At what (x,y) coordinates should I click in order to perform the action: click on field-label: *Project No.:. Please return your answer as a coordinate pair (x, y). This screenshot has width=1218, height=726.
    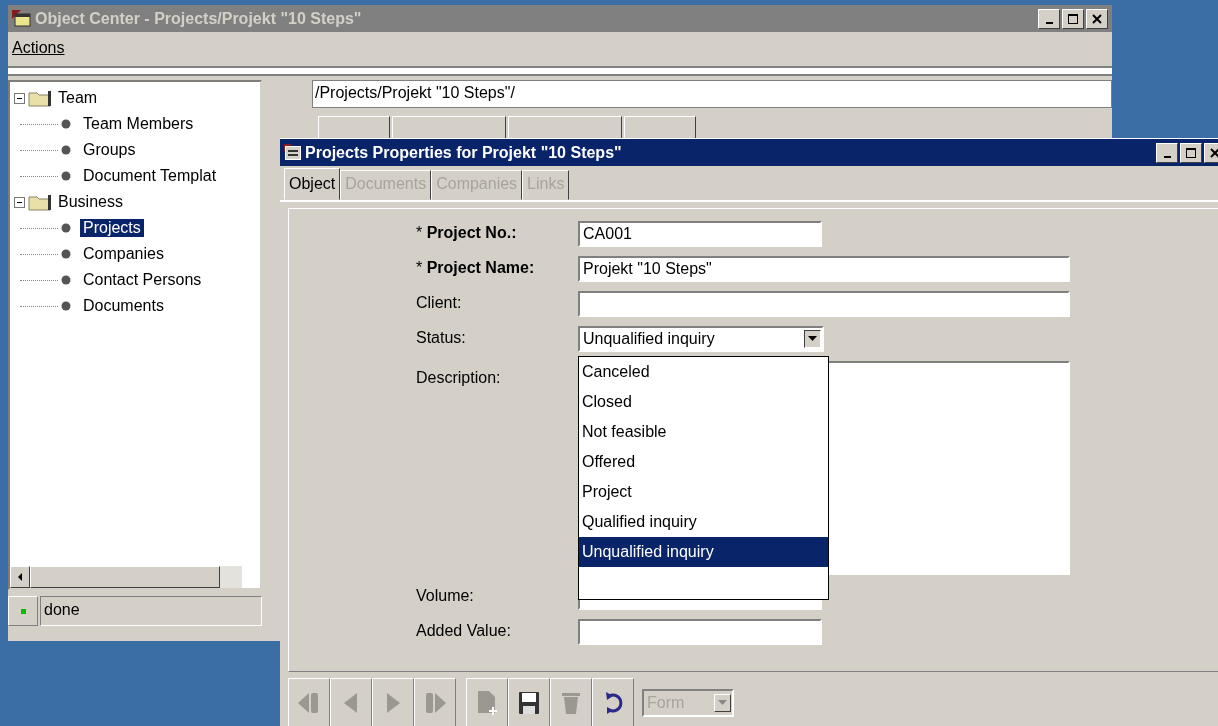
    Looking at the image, I should click on (467, 232).